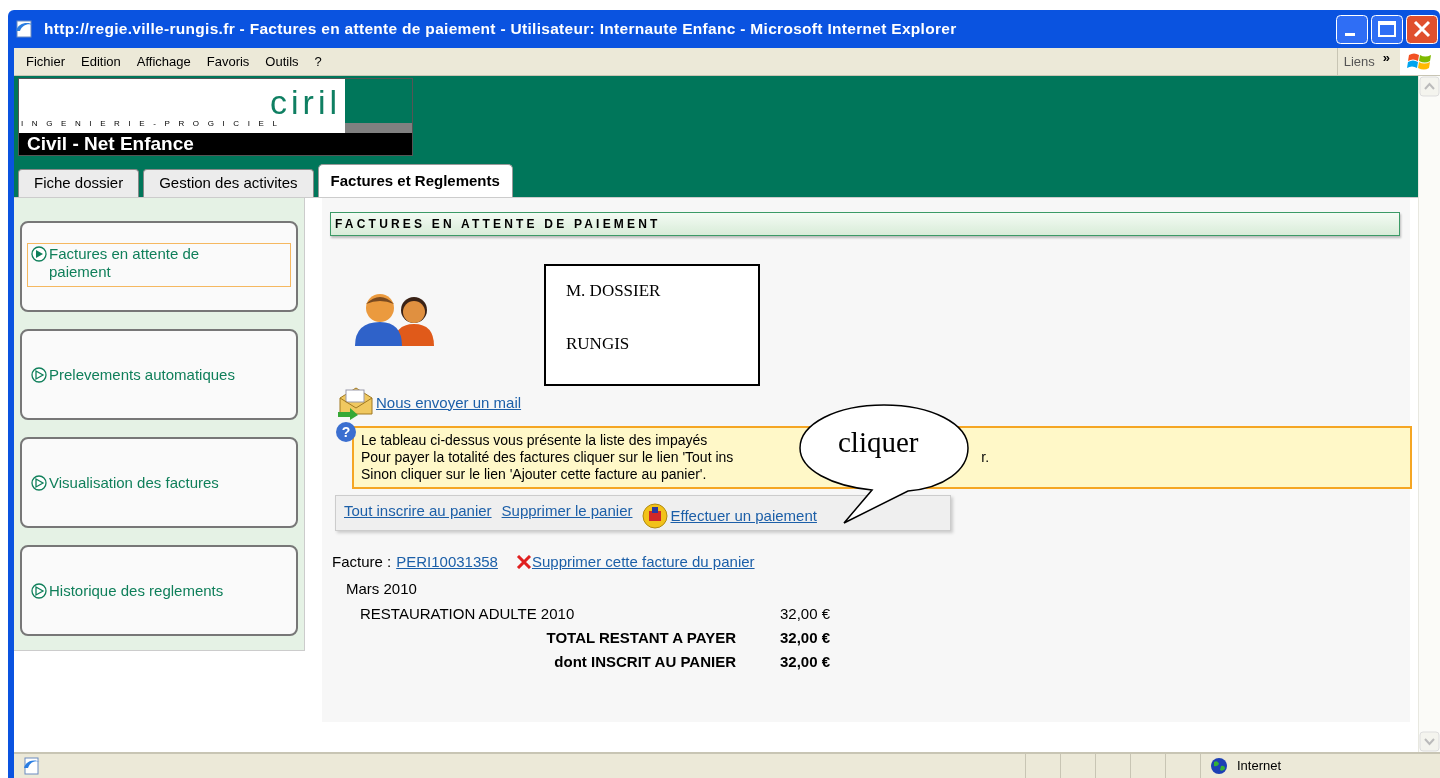 This screenshot has height=778, width=1440. Describe the element at coordinates (153, 124) in the screenshot. I see `brand-tagline: INGENIERIE-PROGICIEL` at that location.